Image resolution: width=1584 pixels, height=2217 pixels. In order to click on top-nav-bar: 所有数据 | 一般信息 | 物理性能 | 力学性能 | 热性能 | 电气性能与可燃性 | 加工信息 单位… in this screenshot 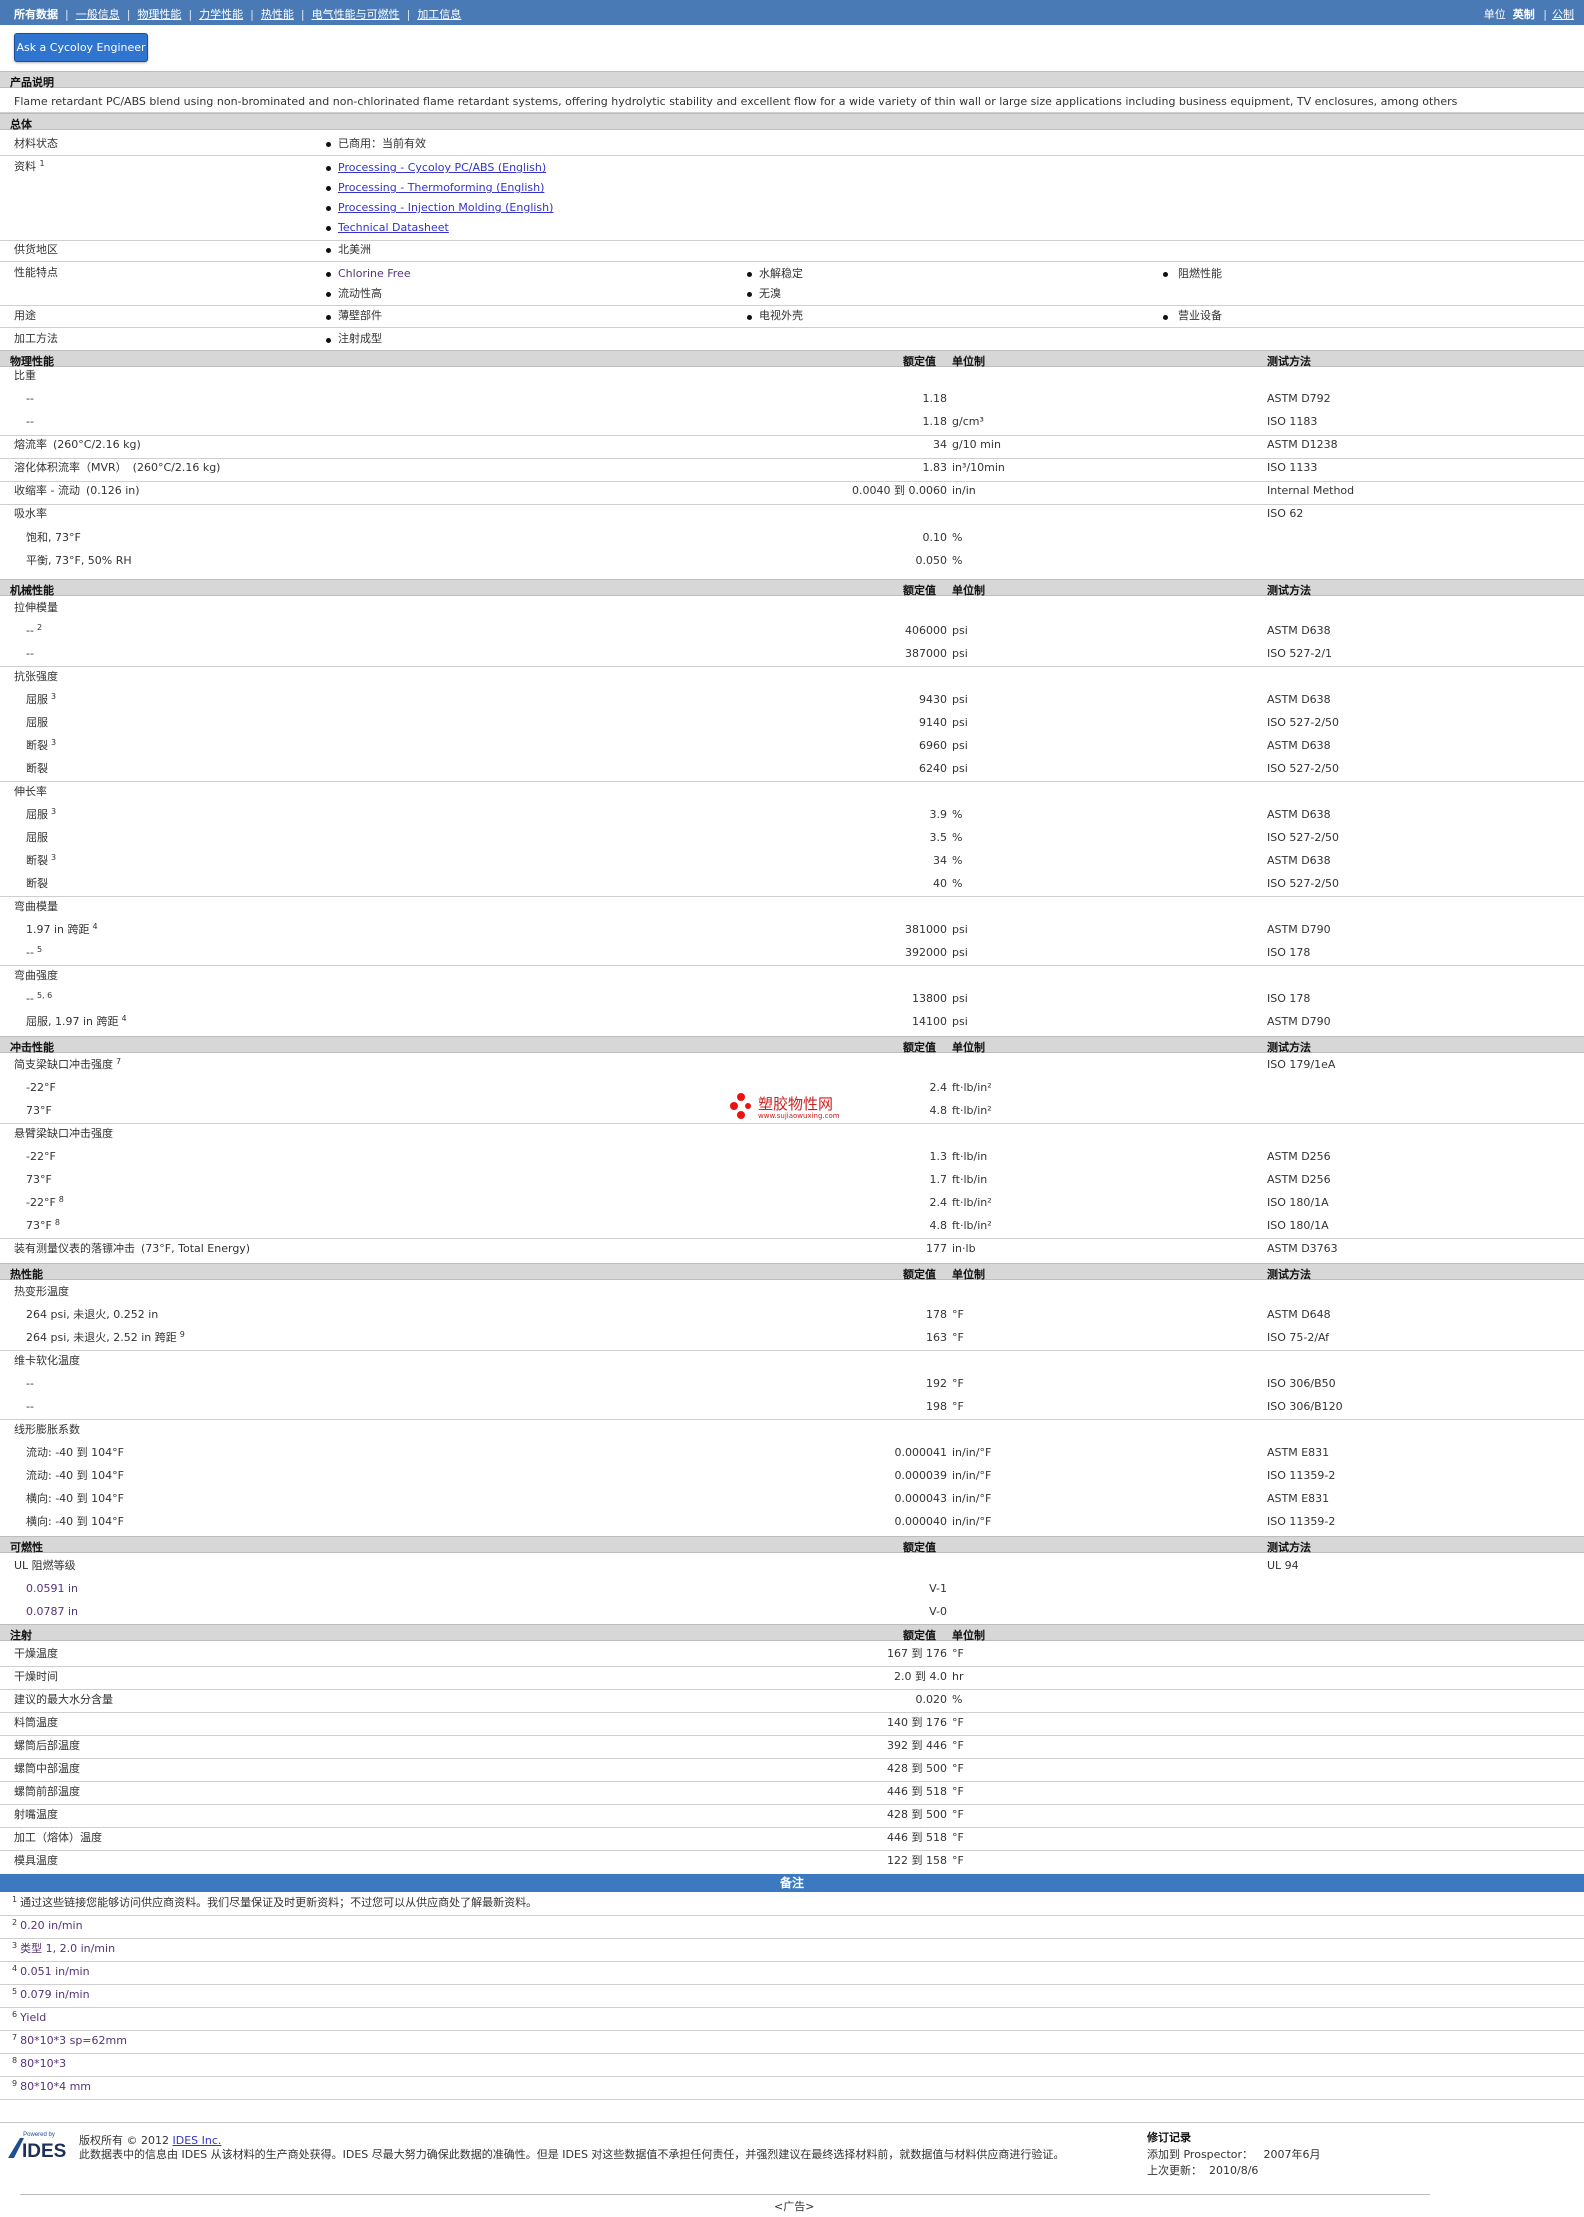, I will do `click(792, 12)`.